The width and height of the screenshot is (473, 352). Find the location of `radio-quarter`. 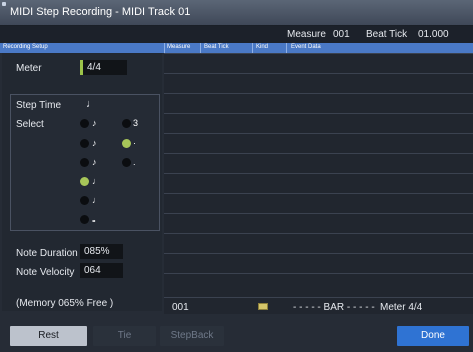

radio-quarter is located at coordinates (84, 181).